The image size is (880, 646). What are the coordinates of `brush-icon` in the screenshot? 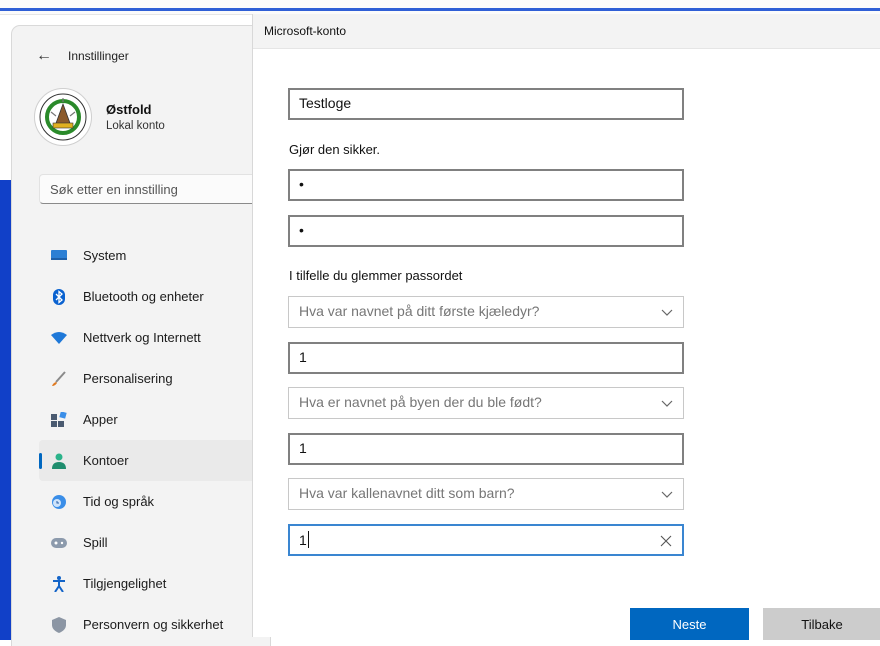 It's located at (59, 378).